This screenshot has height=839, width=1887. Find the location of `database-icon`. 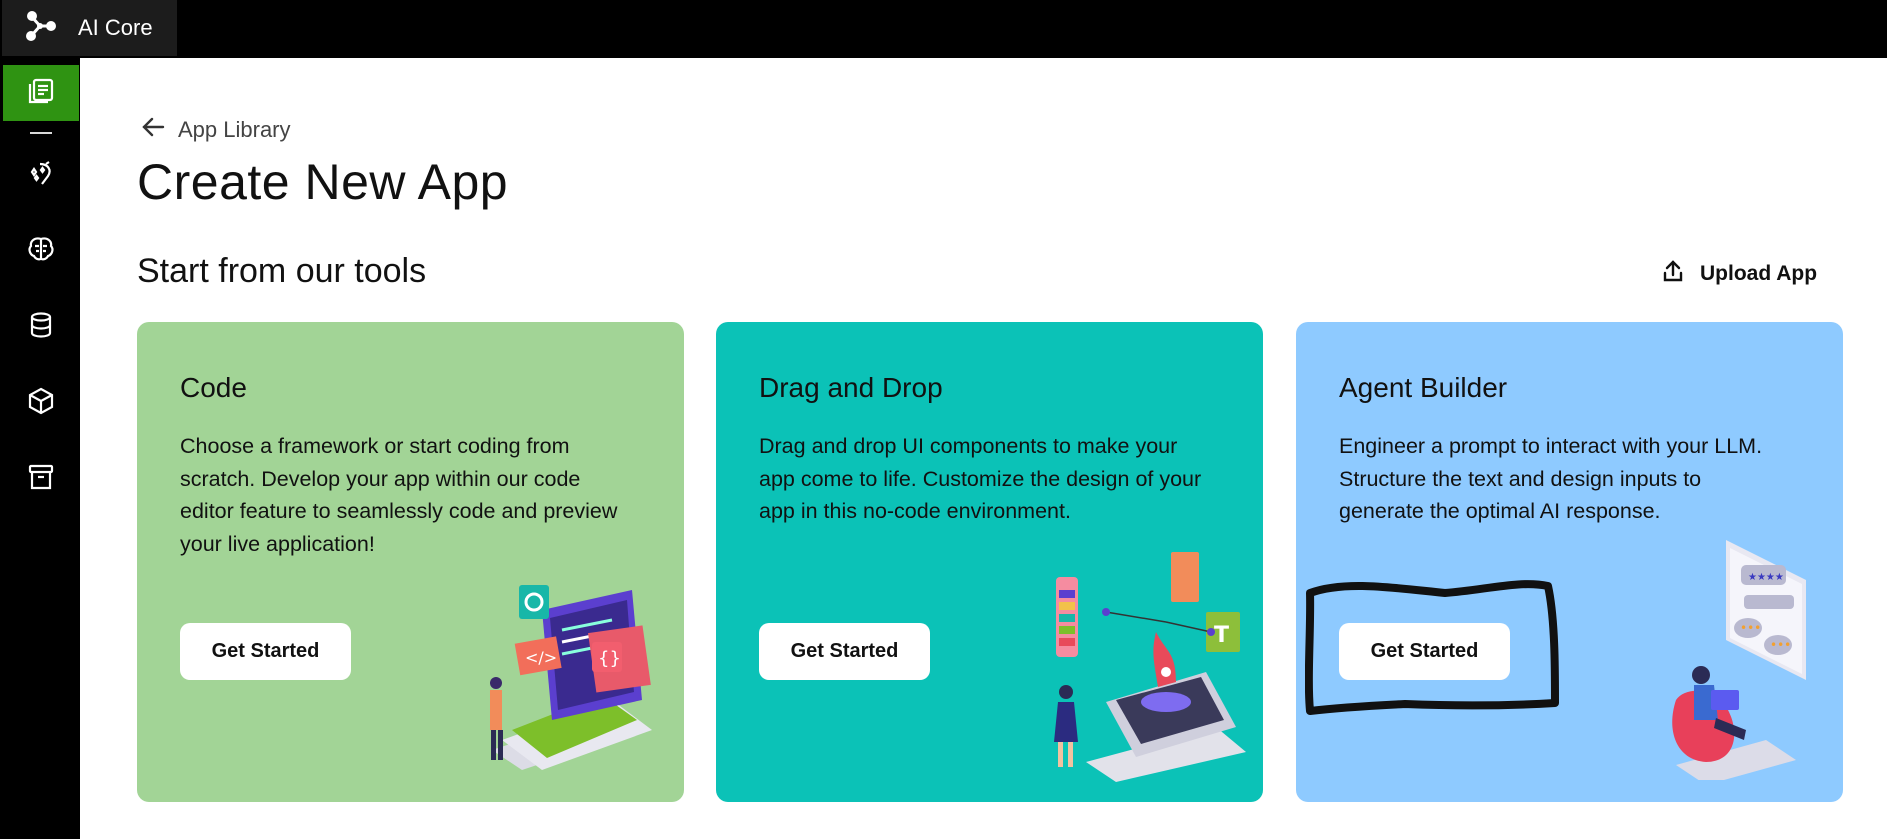

database-icon is located at coordinates (41, 327).